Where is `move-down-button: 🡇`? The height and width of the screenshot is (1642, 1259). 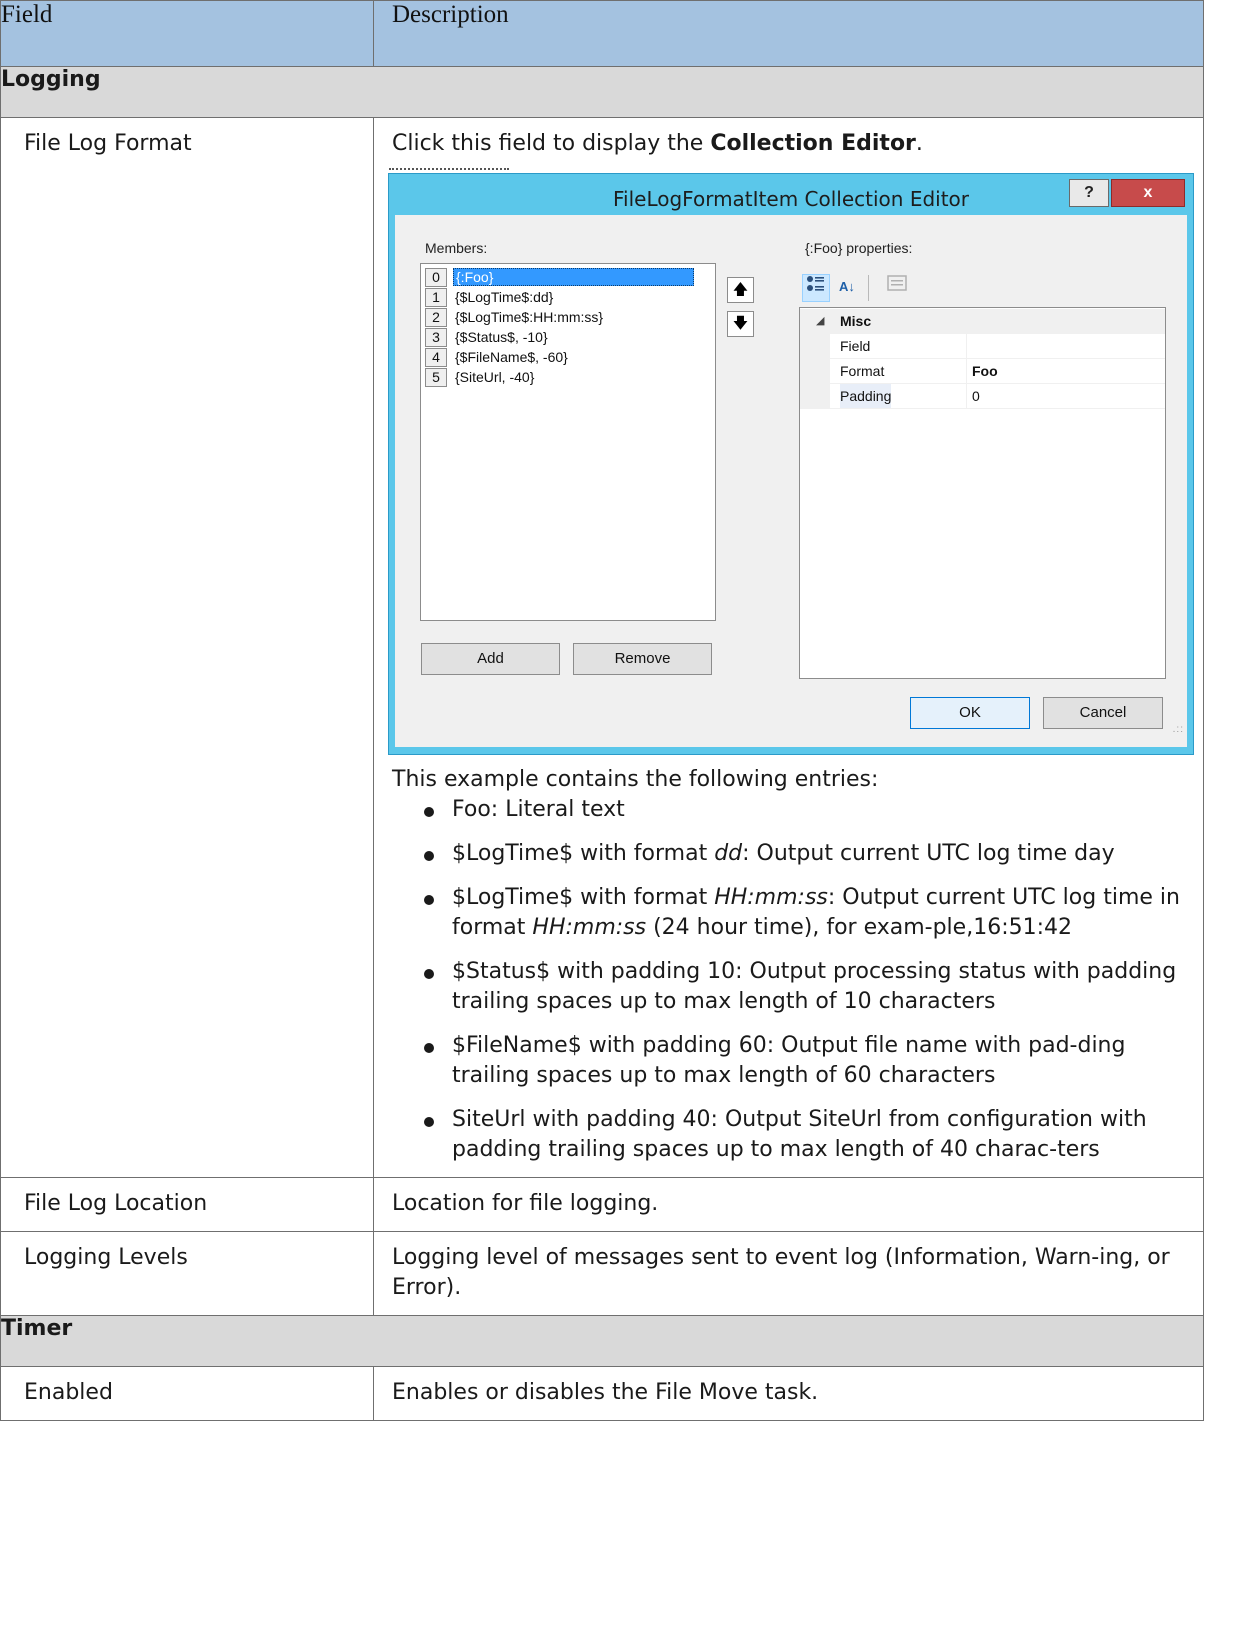
move-down-button: 🡇 is located at coordinates (740, 324).